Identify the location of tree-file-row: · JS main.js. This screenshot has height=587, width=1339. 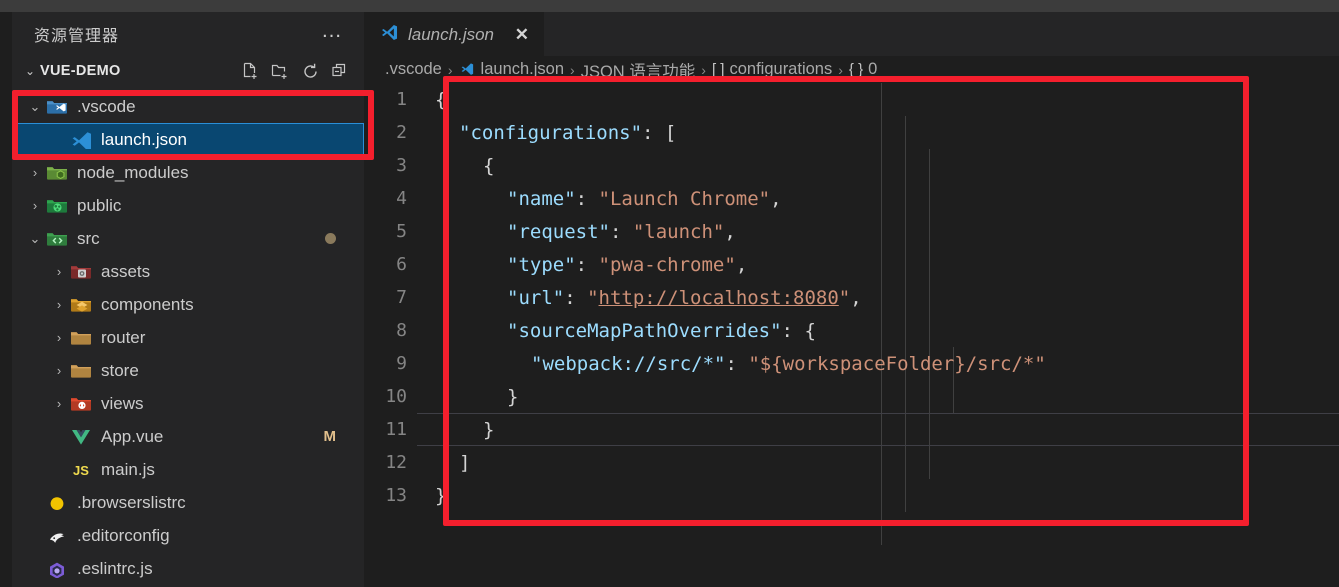
(188, 469).